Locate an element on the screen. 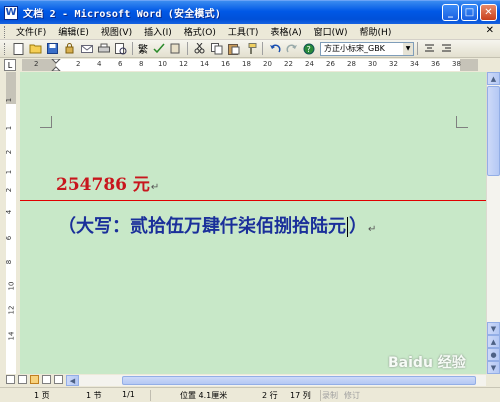 Image resolution: width=500 pixels, height=402 pixels. open-icon is located at coordinates (35, 48).